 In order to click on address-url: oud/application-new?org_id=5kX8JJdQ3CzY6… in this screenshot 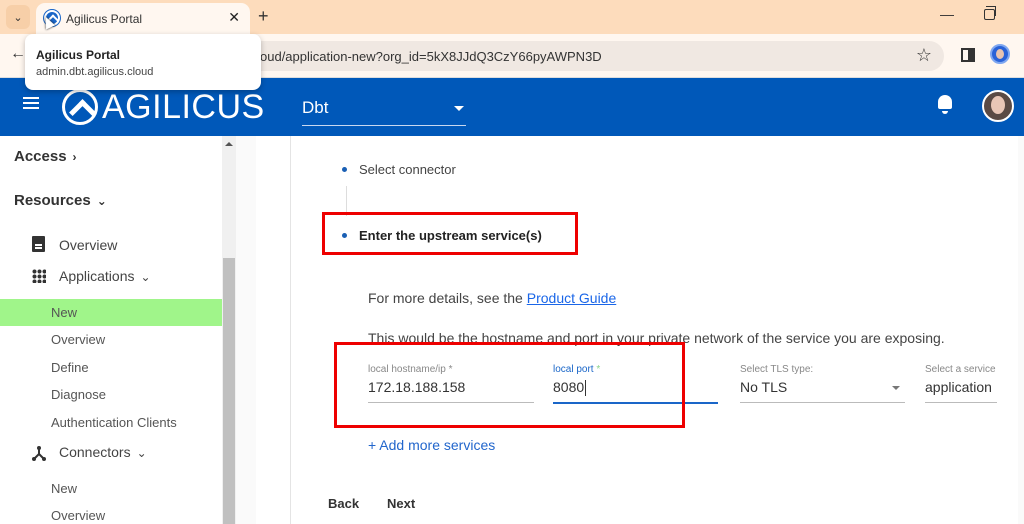, I will do `click(431, 56)`.